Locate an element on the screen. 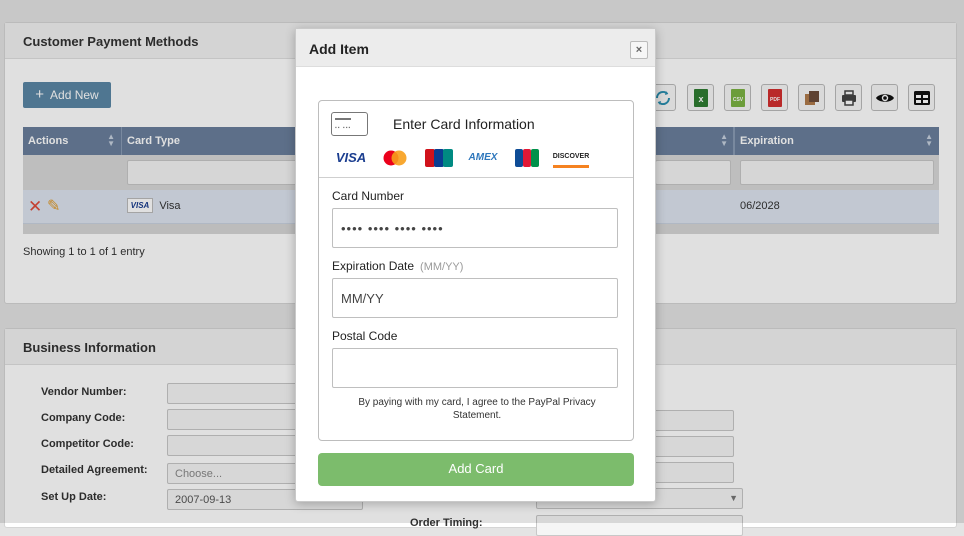 Image resolution: width=964 pixels, height=536 pixels. card-brands: VISA AMEX DISCOVER is located at coordinates (461, 157).